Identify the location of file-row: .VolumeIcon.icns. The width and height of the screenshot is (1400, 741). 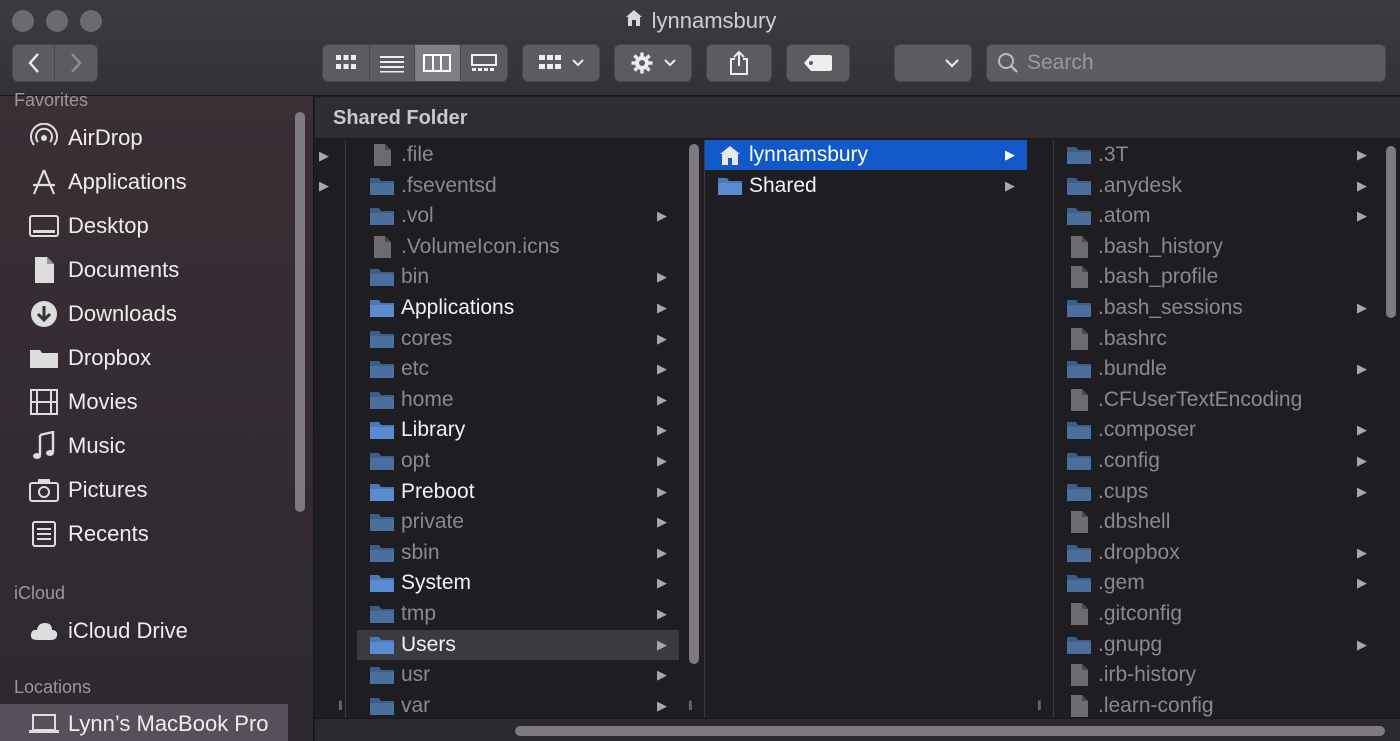
(518, 247).